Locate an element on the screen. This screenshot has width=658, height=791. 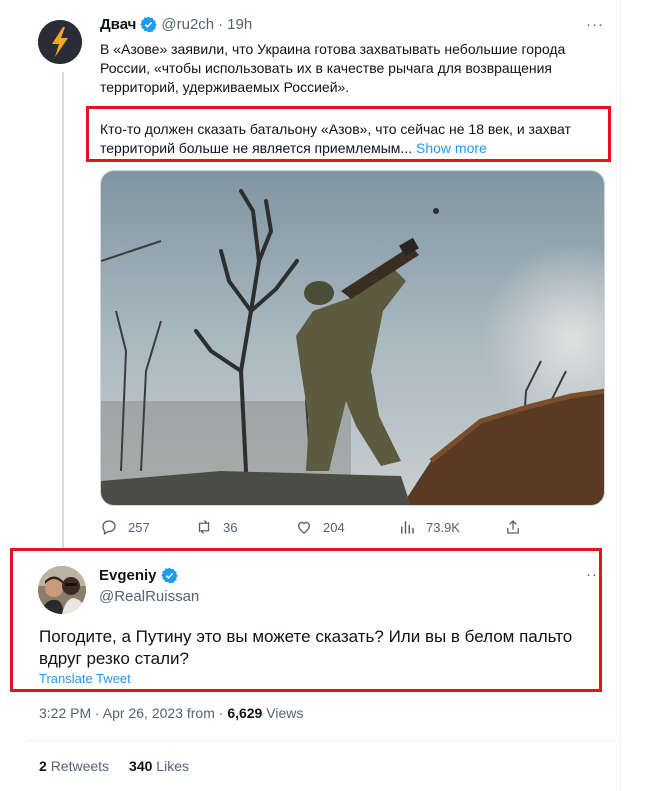
heart-icon is located at coordinates (304, 527).